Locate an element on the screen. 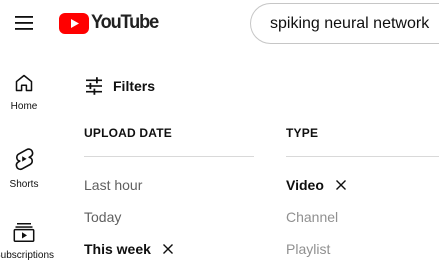 The width and height of the screenshot is (439, 262). filter-option-video: Video is located at coordinates (316, 185).